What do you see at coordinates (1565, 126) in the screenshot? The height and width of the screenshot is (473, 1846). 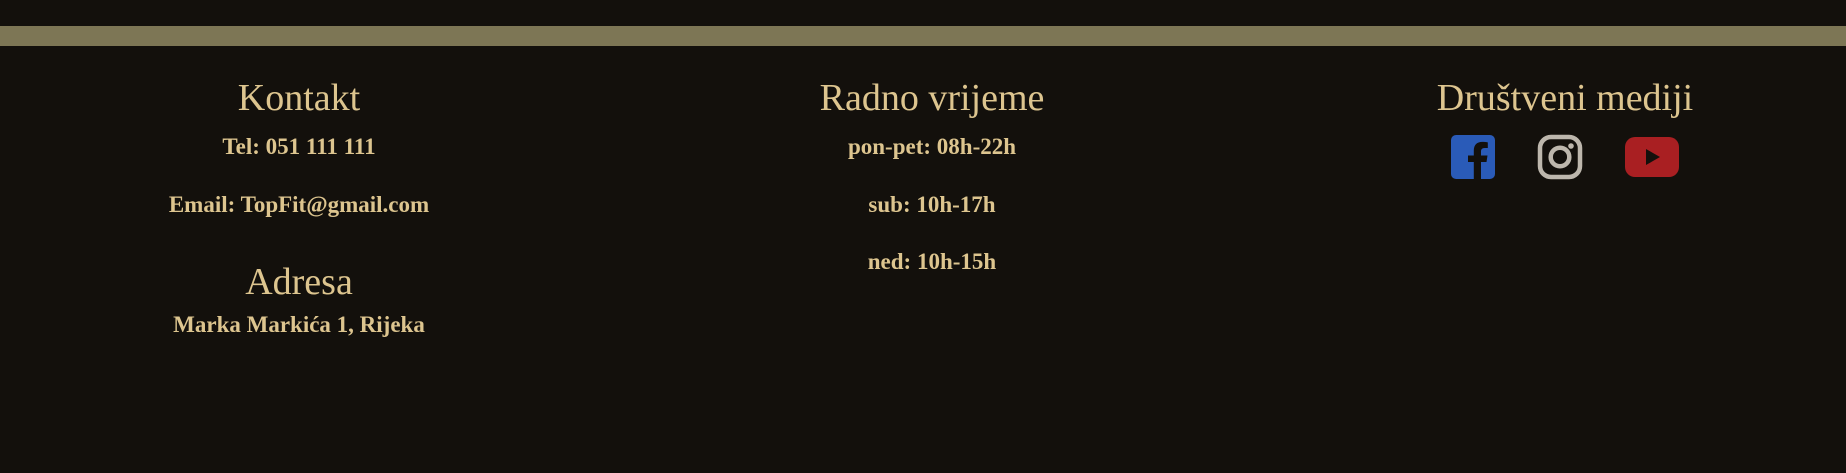 I see `social-media-section: Društveni mediji` at bounding box center [1565, 126].